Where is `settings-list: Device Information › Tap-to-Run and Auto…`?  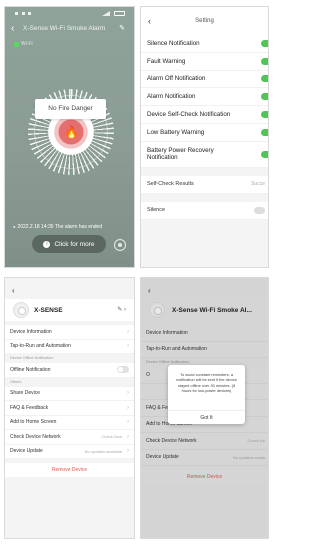
settings-list: Device Information › Tap-to-Run and Auto… is located at coordinates (69, 401).